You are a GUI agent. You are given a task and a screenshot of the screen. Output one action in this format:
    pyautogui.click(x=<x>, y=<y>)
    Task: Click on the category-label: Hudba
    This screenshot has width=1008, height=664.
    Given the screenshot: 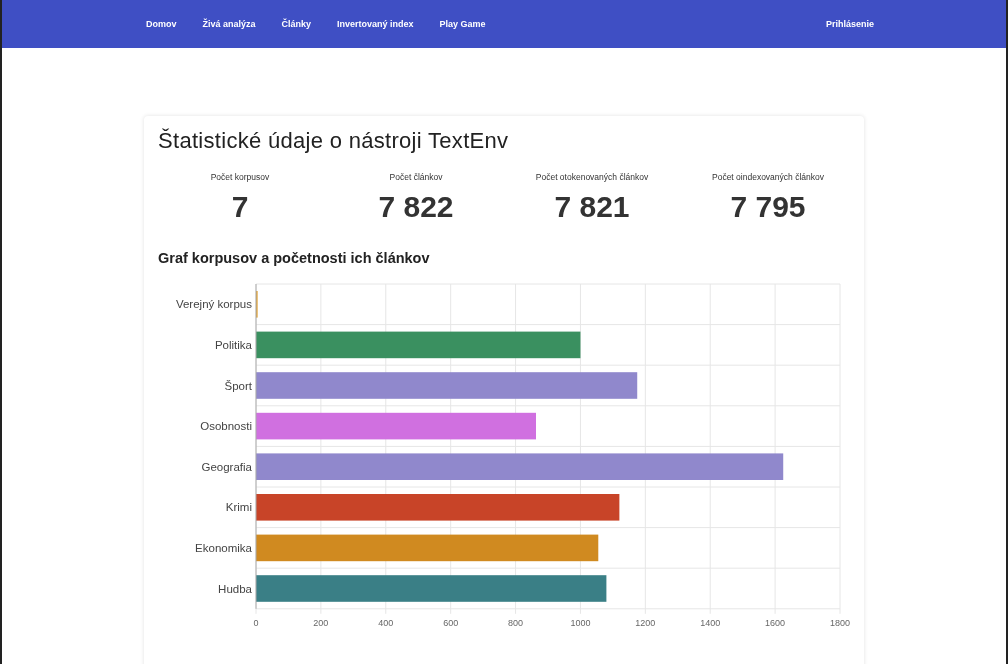 What is the action you would take?
    pyautogui.click(x=235, y=588)
    